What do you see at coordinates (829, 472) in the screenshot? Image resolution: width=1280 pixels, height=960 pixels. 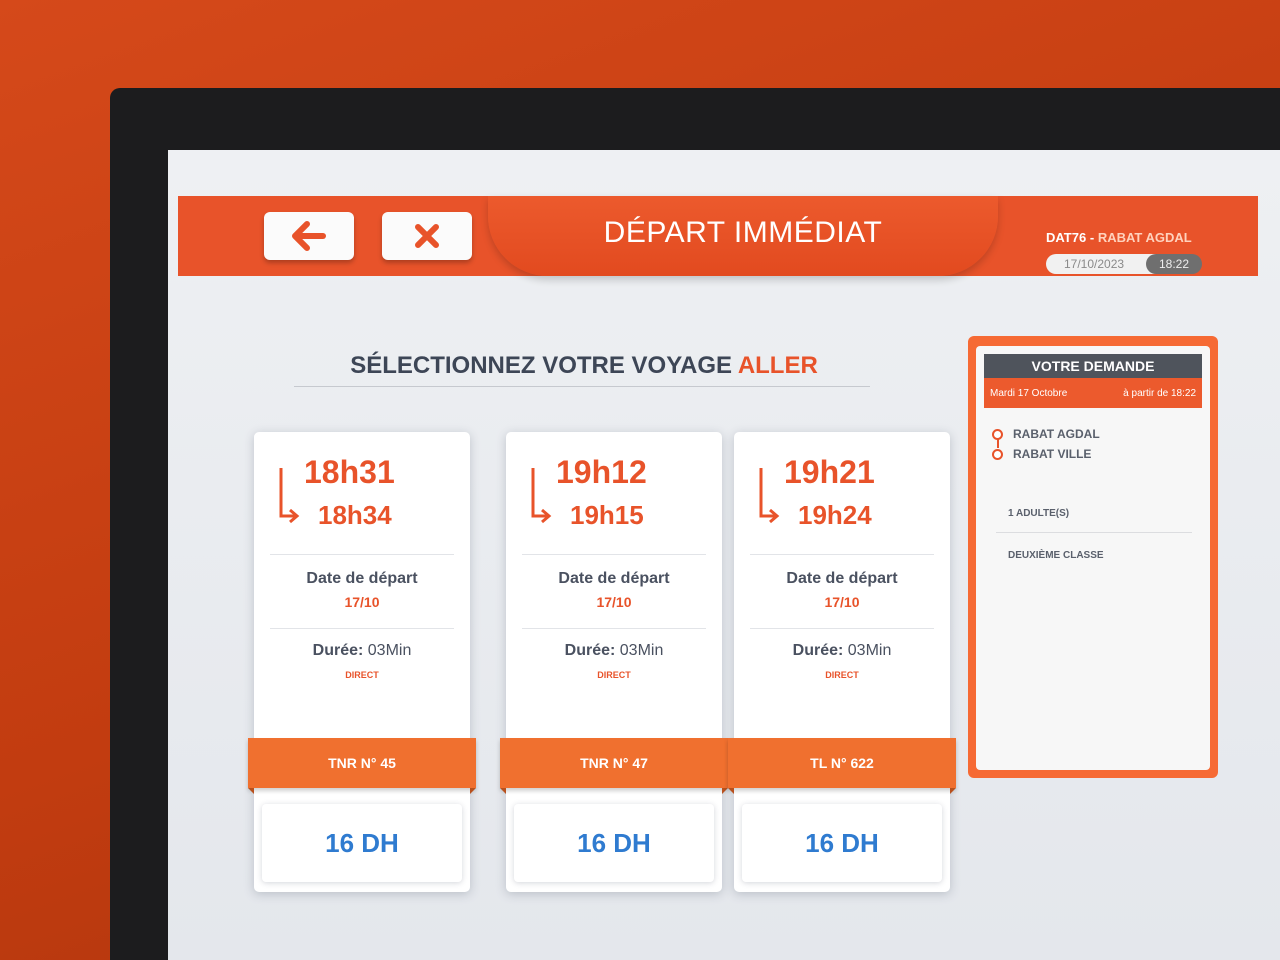 I see `departure-time: 19h21` at bounding box center [829, 472].